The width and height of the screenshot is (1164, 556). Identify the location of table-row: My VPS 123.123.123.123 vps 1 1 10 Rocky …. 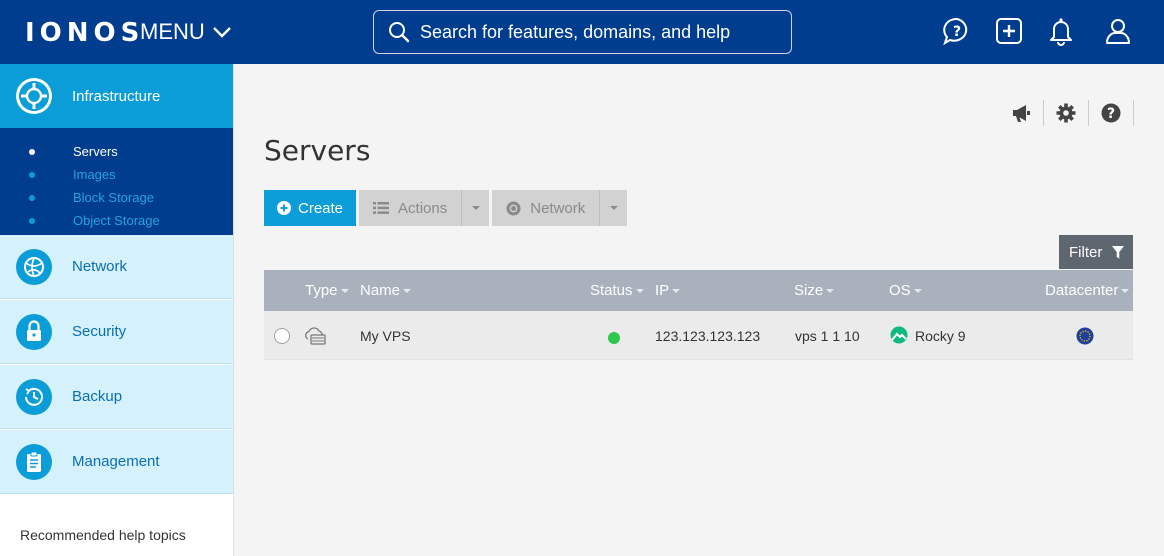
(698, 335).